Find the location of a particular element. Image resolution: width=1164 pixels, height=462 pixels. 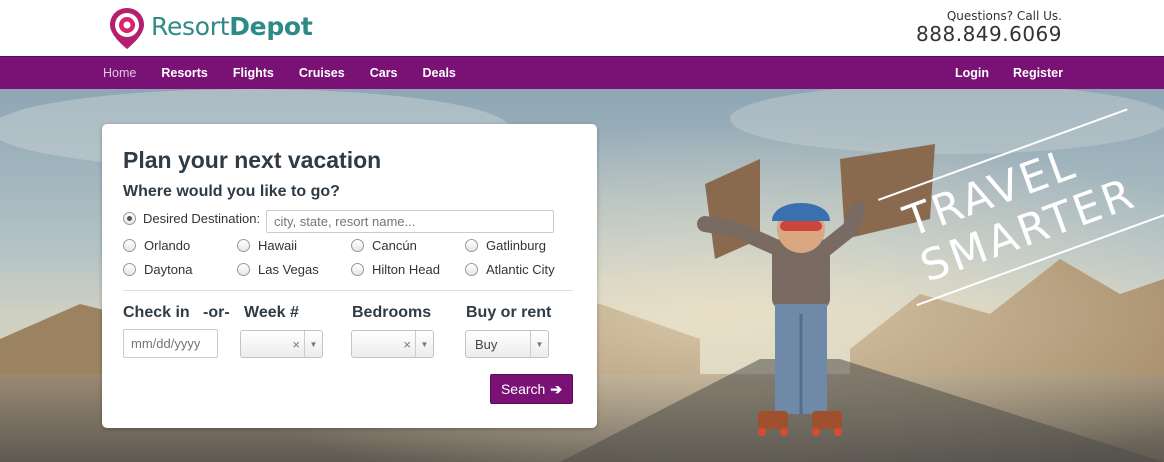

nav-resorts: Resorts is located at coordinates (184, 73).